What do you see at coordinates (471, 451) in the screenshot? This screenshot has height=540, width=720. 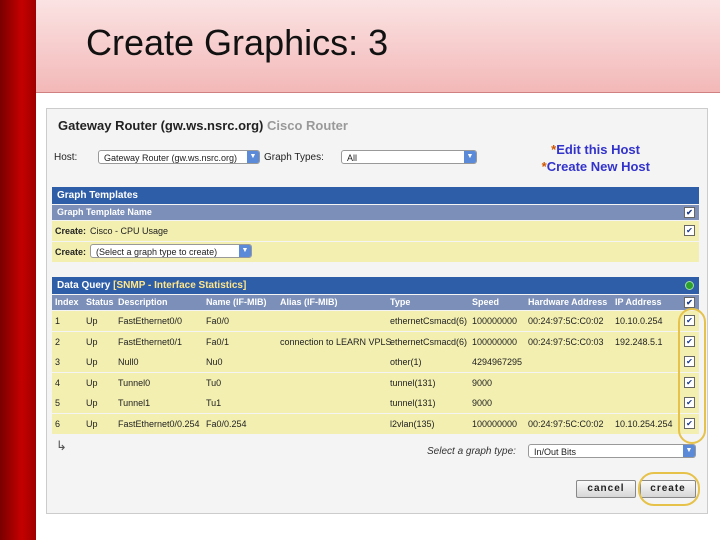 I see `select-graph-type-label: Select a graph type:` at bounding box center [471, 451].